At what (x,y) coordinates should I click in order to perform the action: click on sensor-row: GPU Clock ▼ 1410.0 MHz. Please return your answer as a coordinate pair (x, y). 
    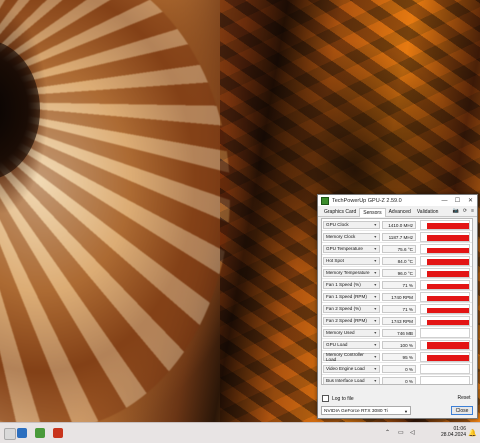
    Looking at the image, I should click on (397, 225).